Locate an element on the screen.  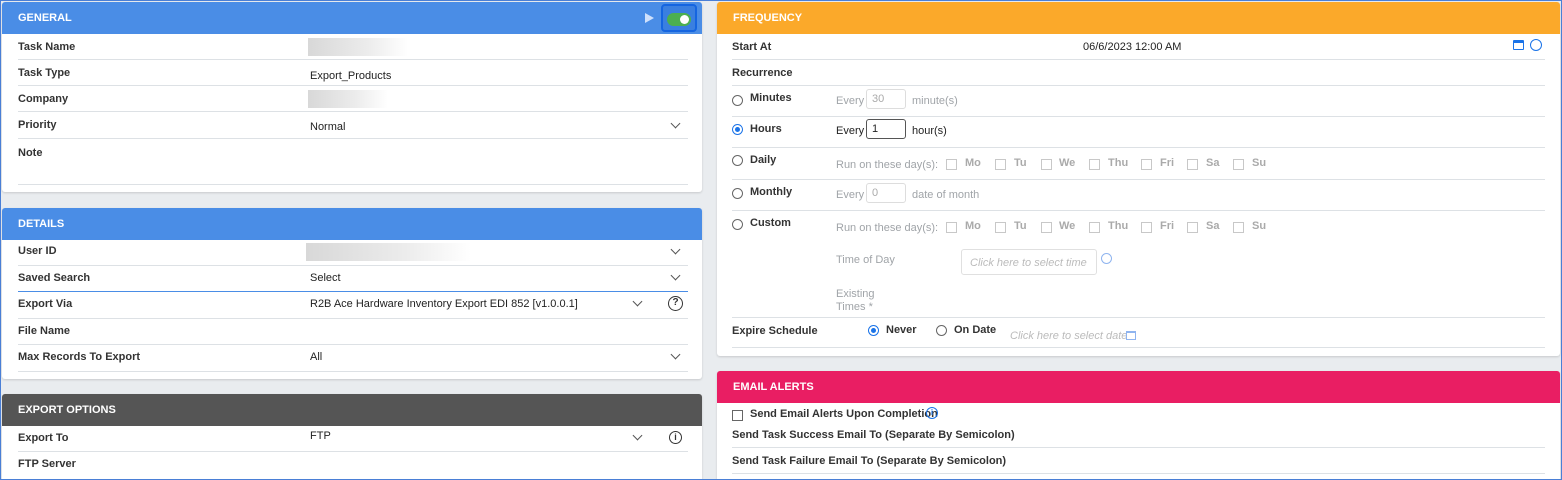
monthly-unit: date of month is located at coordinates (946, 195).